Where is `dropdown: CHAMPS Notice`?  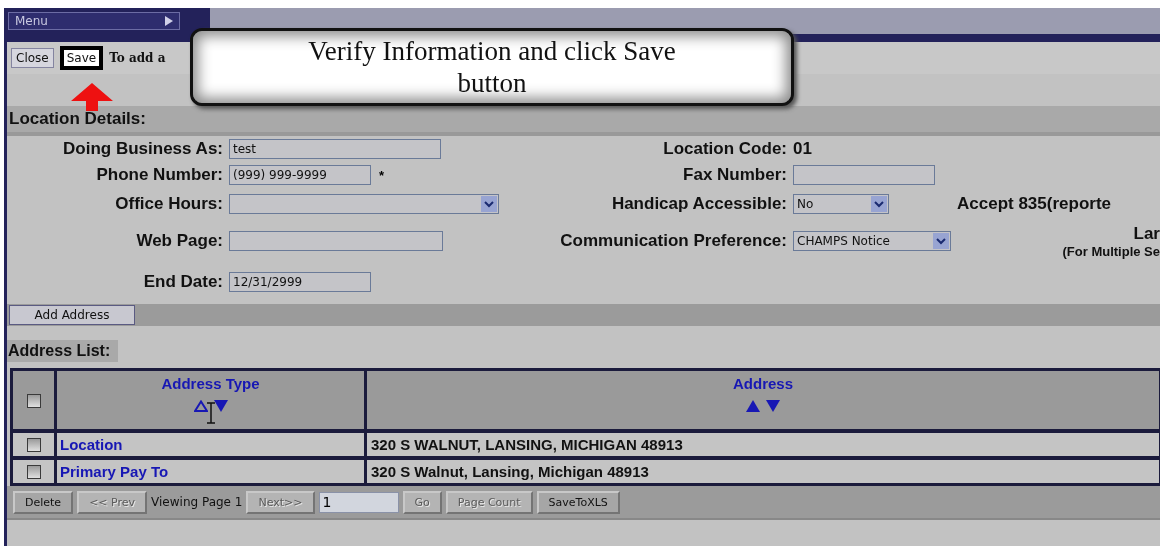
dropdown: CHAMPS Notice is located at coordinates (872, 241).